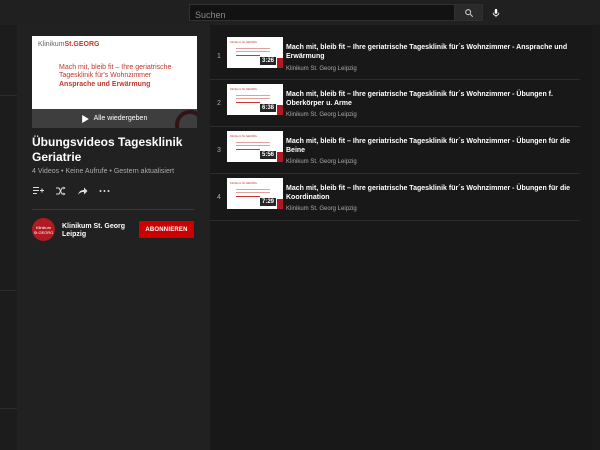  I want to click on video-duration: 6:38, so click(267, 108).